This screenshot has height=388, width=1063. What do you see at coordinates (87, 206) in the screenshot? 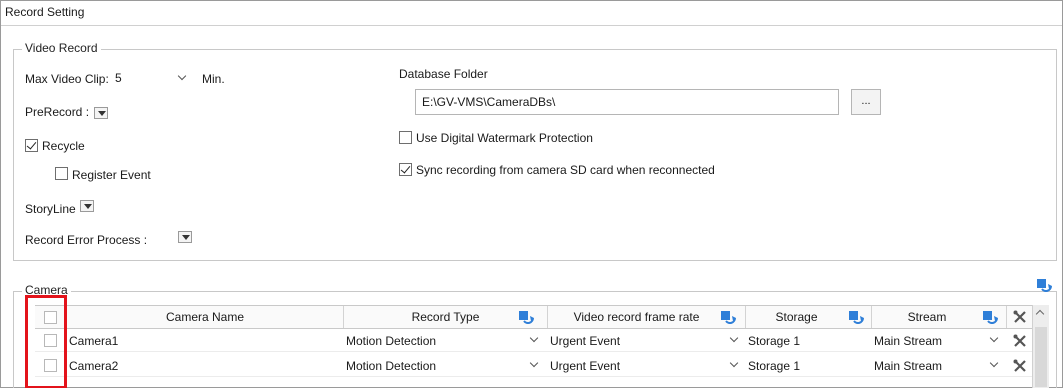
I see `storyline-dropdown-button` at bounding box center [87, 206].